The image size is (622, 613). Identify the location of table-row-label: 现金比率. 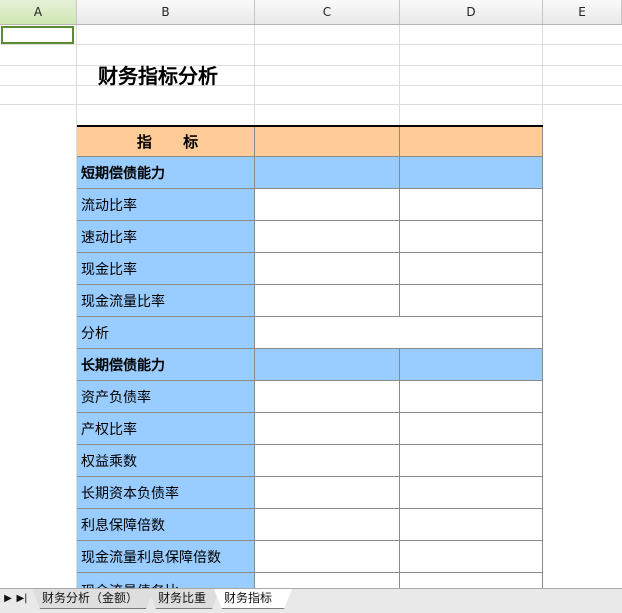
(166, 269).